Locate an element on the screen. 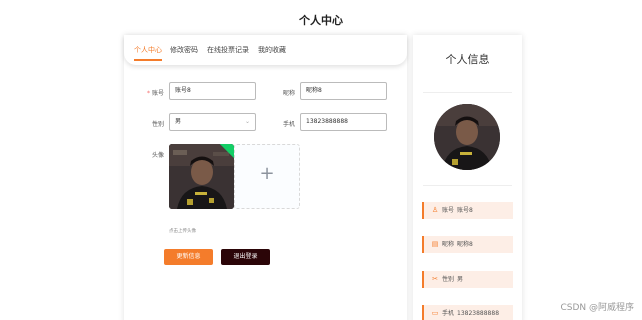 This screenshot has width=642, height=320. gender-select: 男 ⌄ is located at coordinates (212, 122).